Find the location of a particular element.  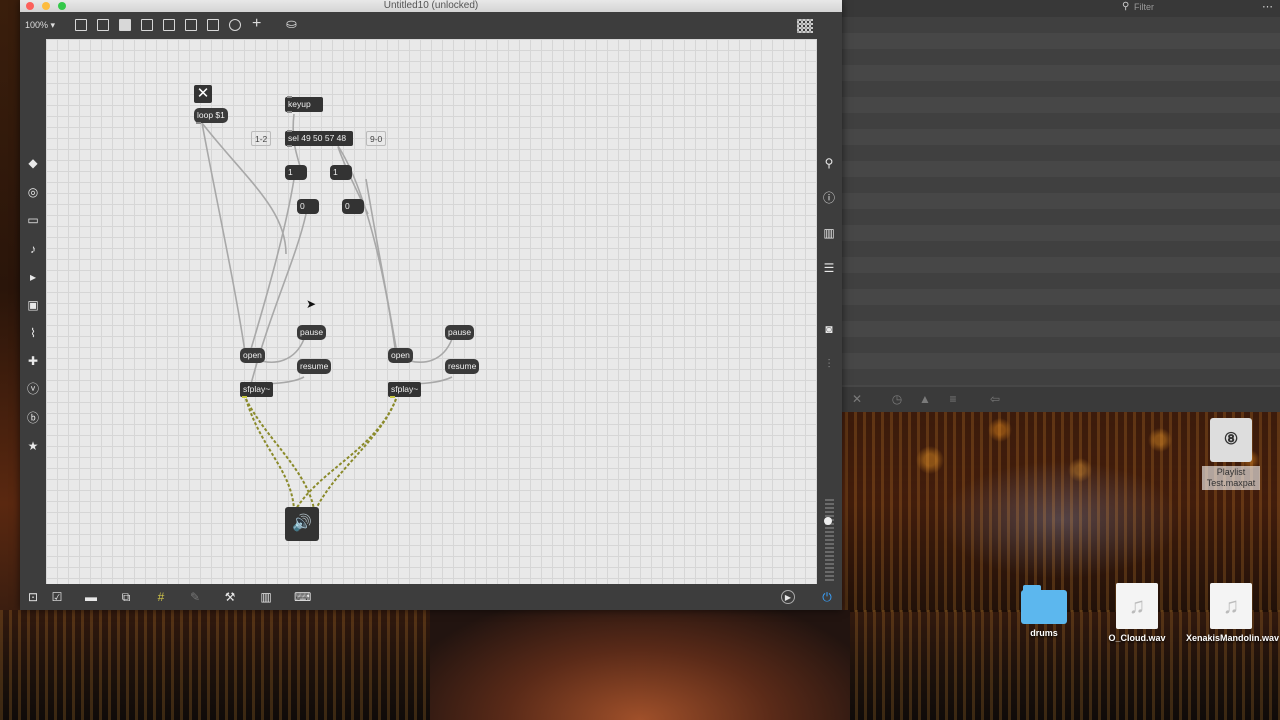

debug-icon: ✎ is located at coordinates (195, 597).